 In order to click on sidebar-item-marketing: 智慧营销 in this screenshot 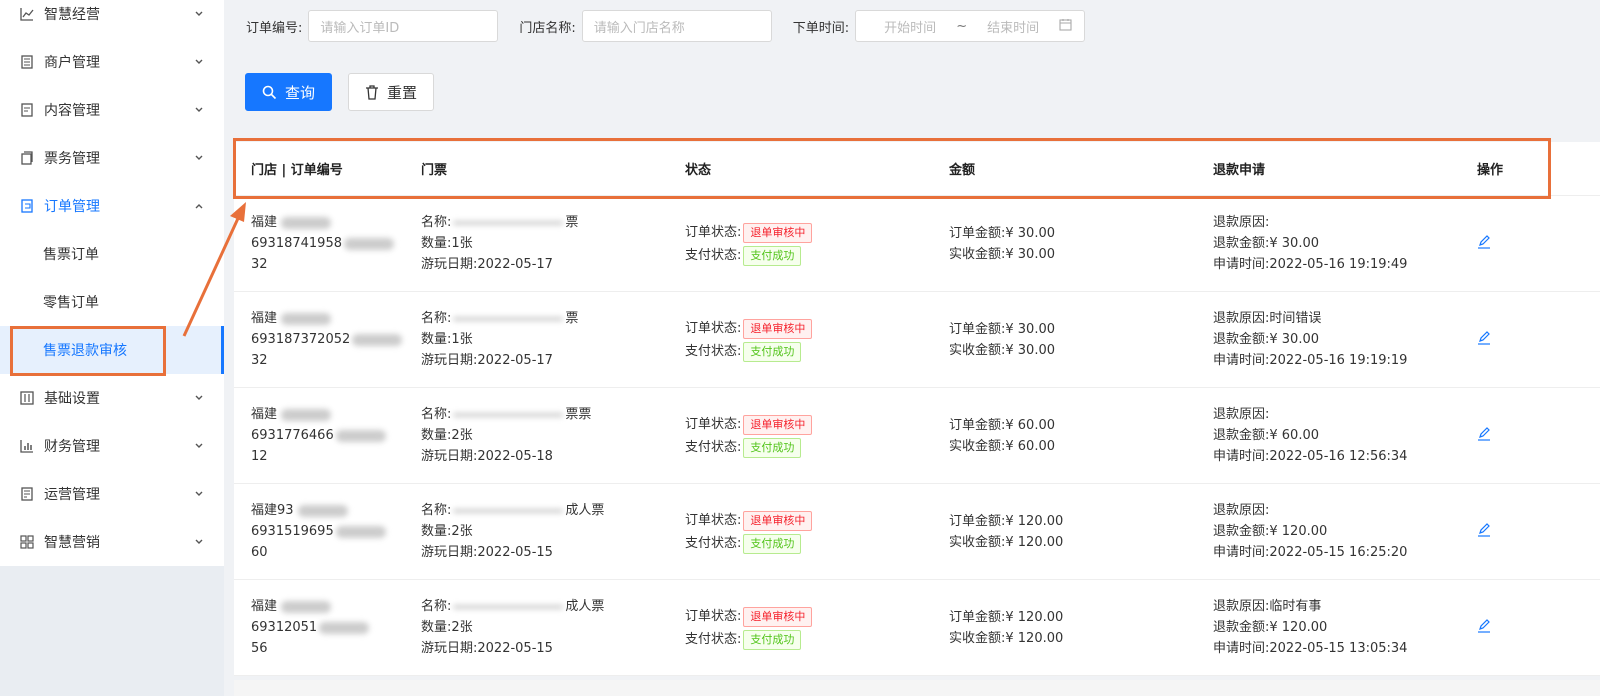, I will do `click(112, 542)`.